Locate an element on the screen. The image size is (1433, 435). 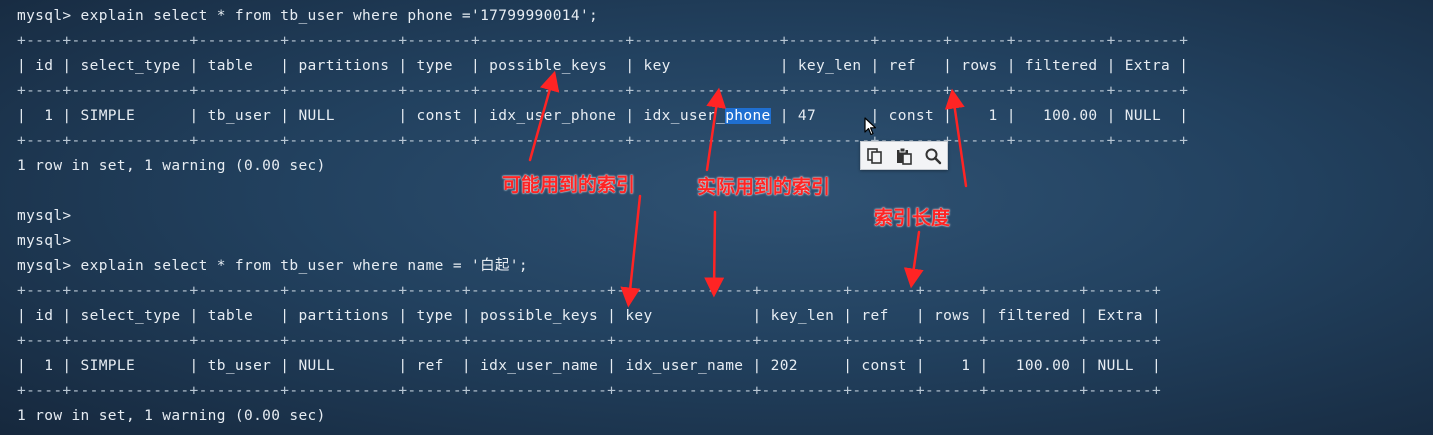
annotation-possible-keys: 可能用到的索引 is located at coordinates (569, 185).